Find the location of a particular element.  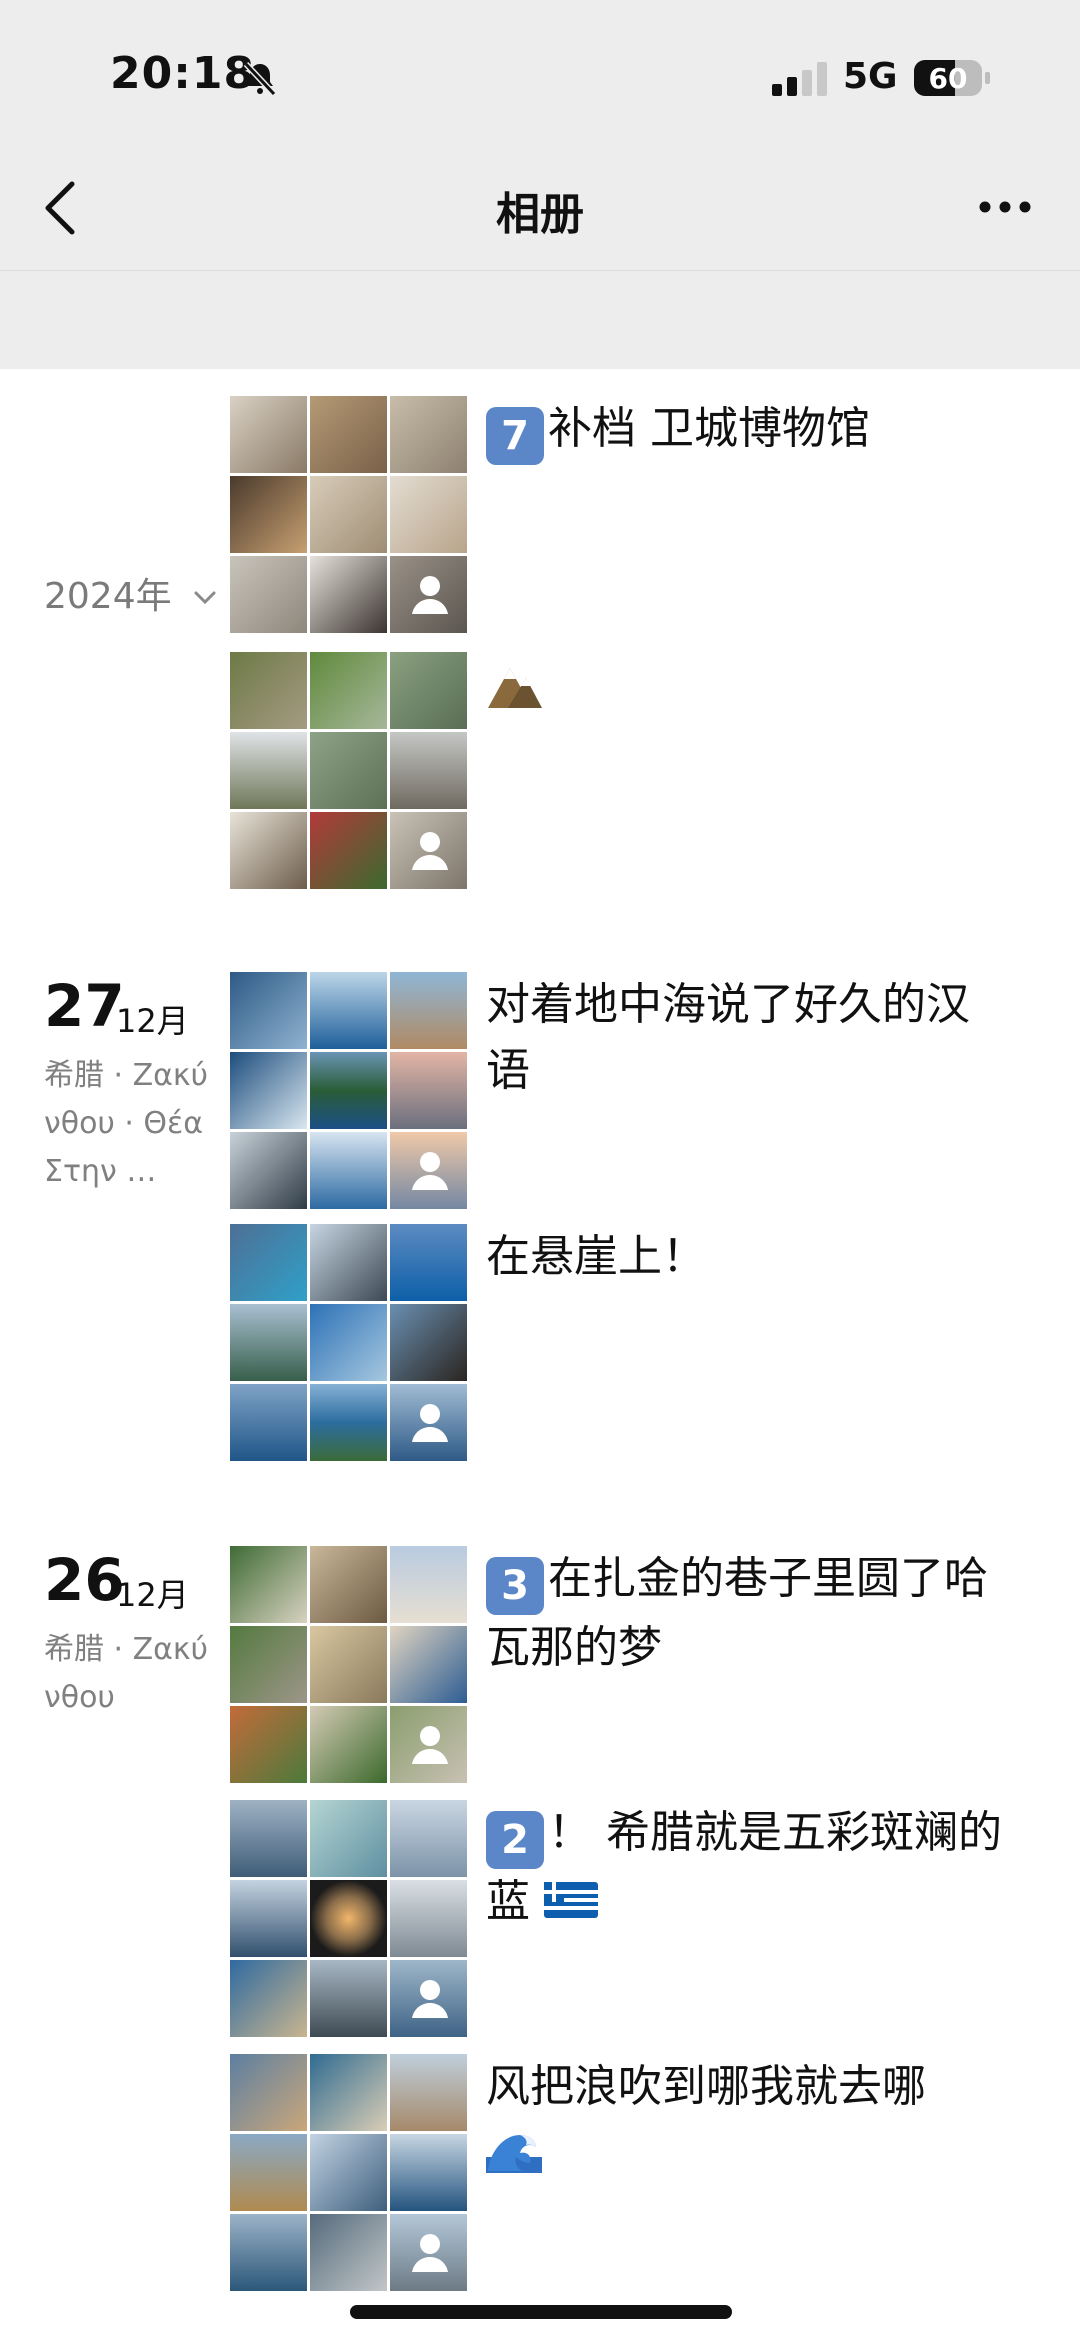

battery-icon: 60 is located at coordinates (948, 78).